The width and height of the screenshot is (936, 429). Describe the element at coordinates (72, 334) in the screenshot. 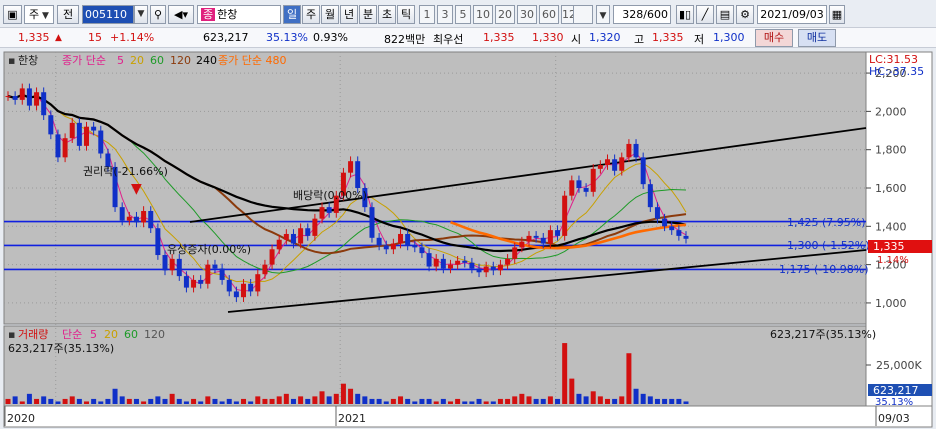

I see `volume-ma-label: 단순` at that location.